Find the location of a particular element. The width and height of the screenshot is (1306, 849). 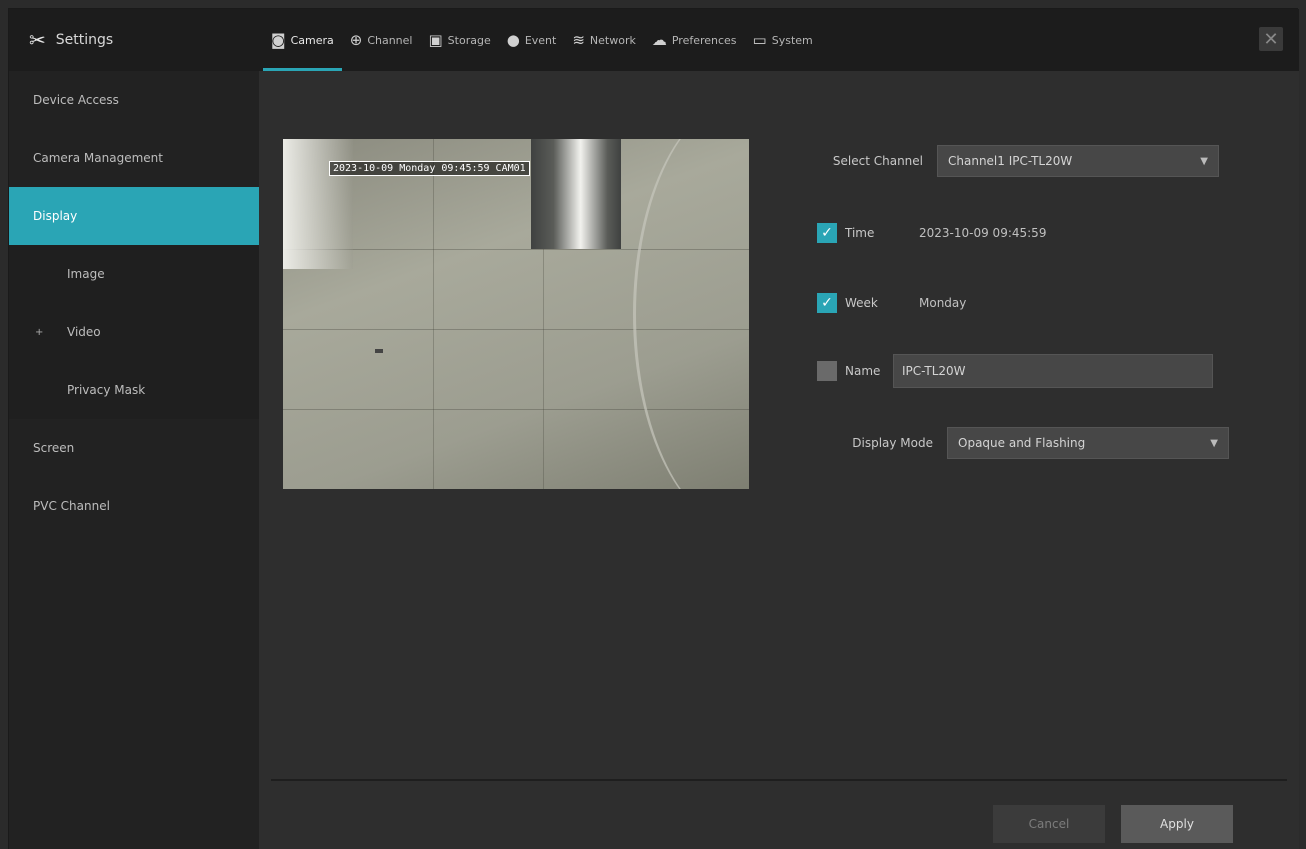

cloud-icon: ☁ is located at coordinates (659, 40).